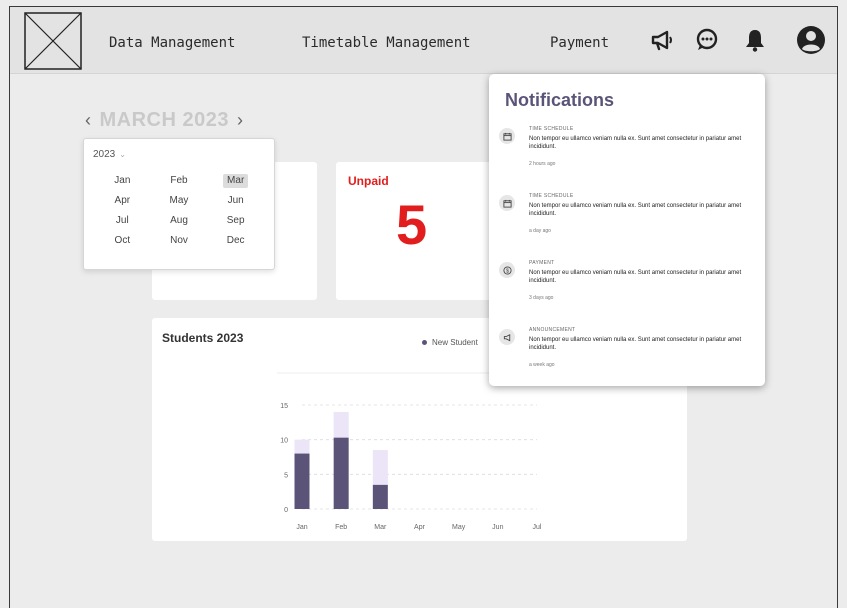 This screenshot has width=847, height=608. What do you see at coordinates (380, 527) in the screenshot?
I see `x-tick-label: Mar` at bounding box center [380, 527].